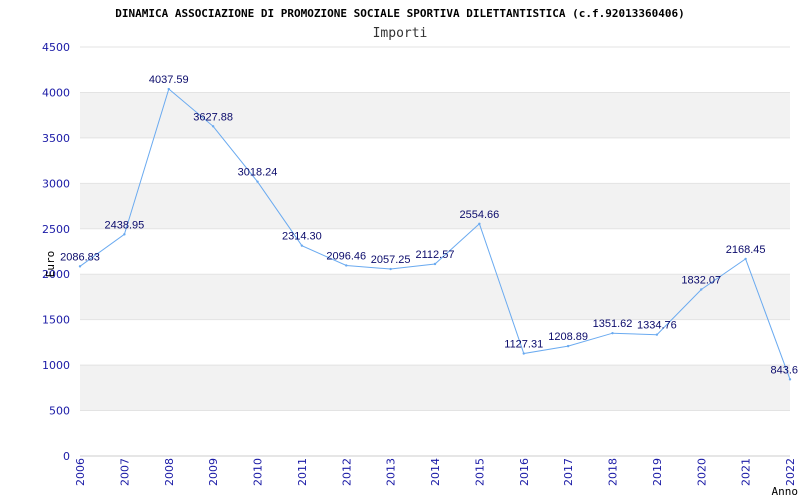  I want to click on x-tick-label: 2018, so click(613, 472).